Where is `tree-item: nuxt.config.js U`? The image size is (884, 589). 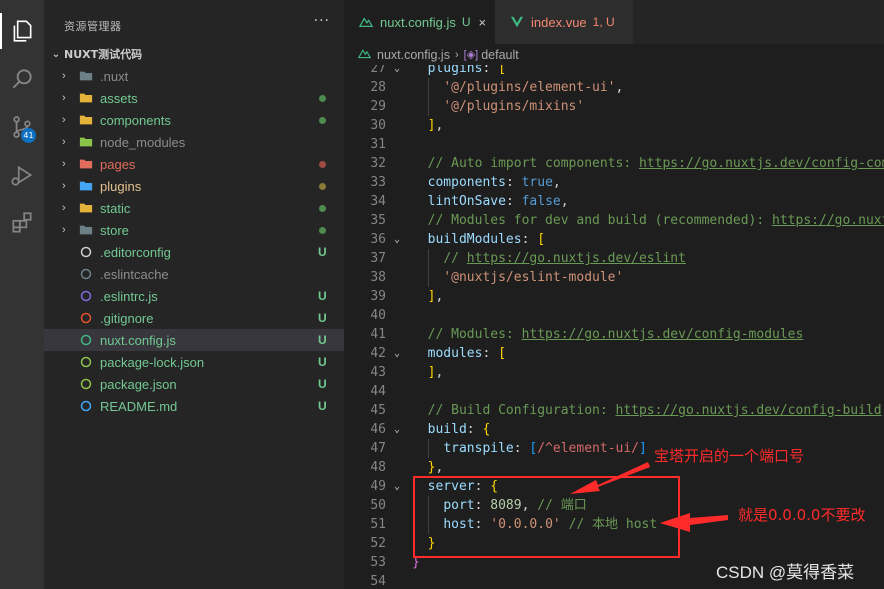
tree-item: nuxt.config.js U is located at coordinates (194, 340).